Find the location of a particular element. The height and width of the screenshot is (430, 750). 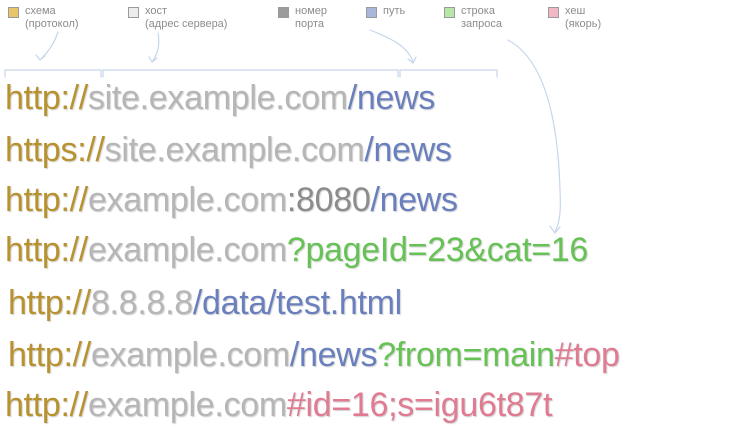

query-swatch is located at coordinates (449, 12).